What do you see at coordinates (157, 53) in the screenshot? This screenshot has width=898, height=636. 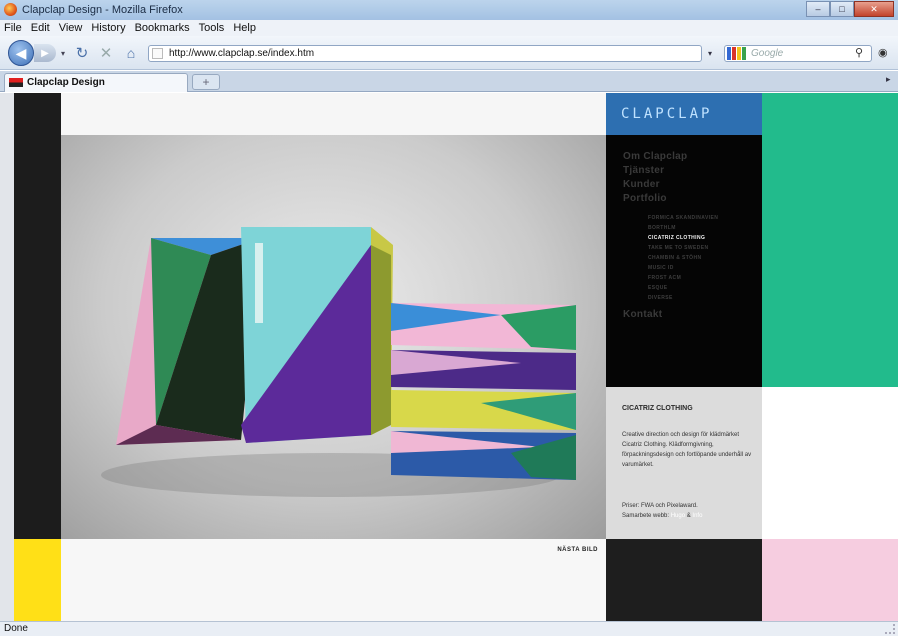 I see `site-identity-icon` at bounding box center [157, 53].